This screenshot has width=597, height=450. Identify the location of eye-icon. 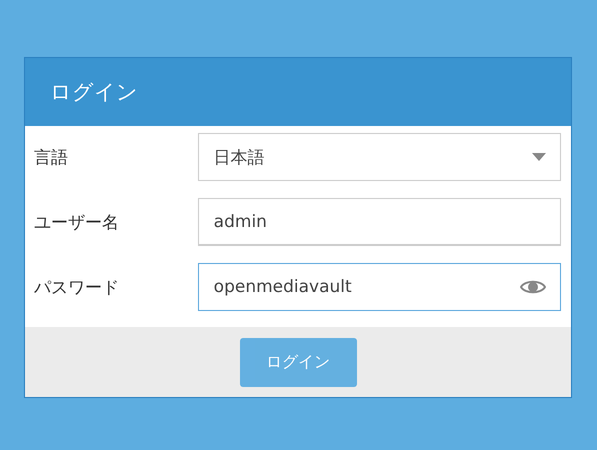
(533, 287).